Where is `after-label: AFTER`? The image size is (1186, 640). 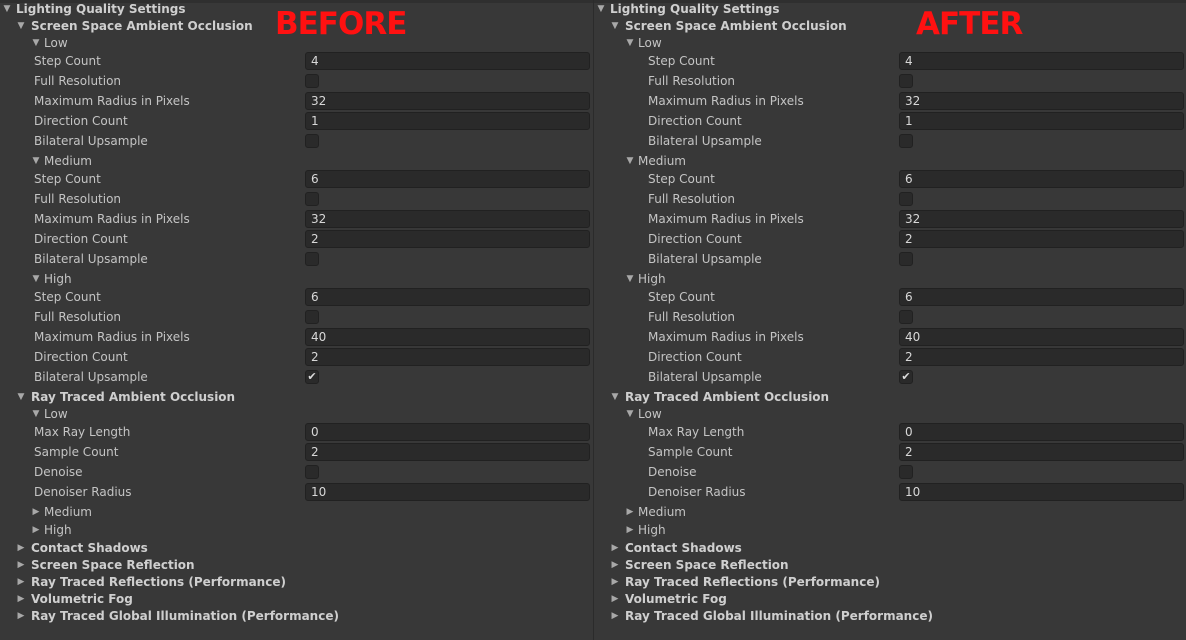
after-label: AFTER is located at coordinates (969, 24).